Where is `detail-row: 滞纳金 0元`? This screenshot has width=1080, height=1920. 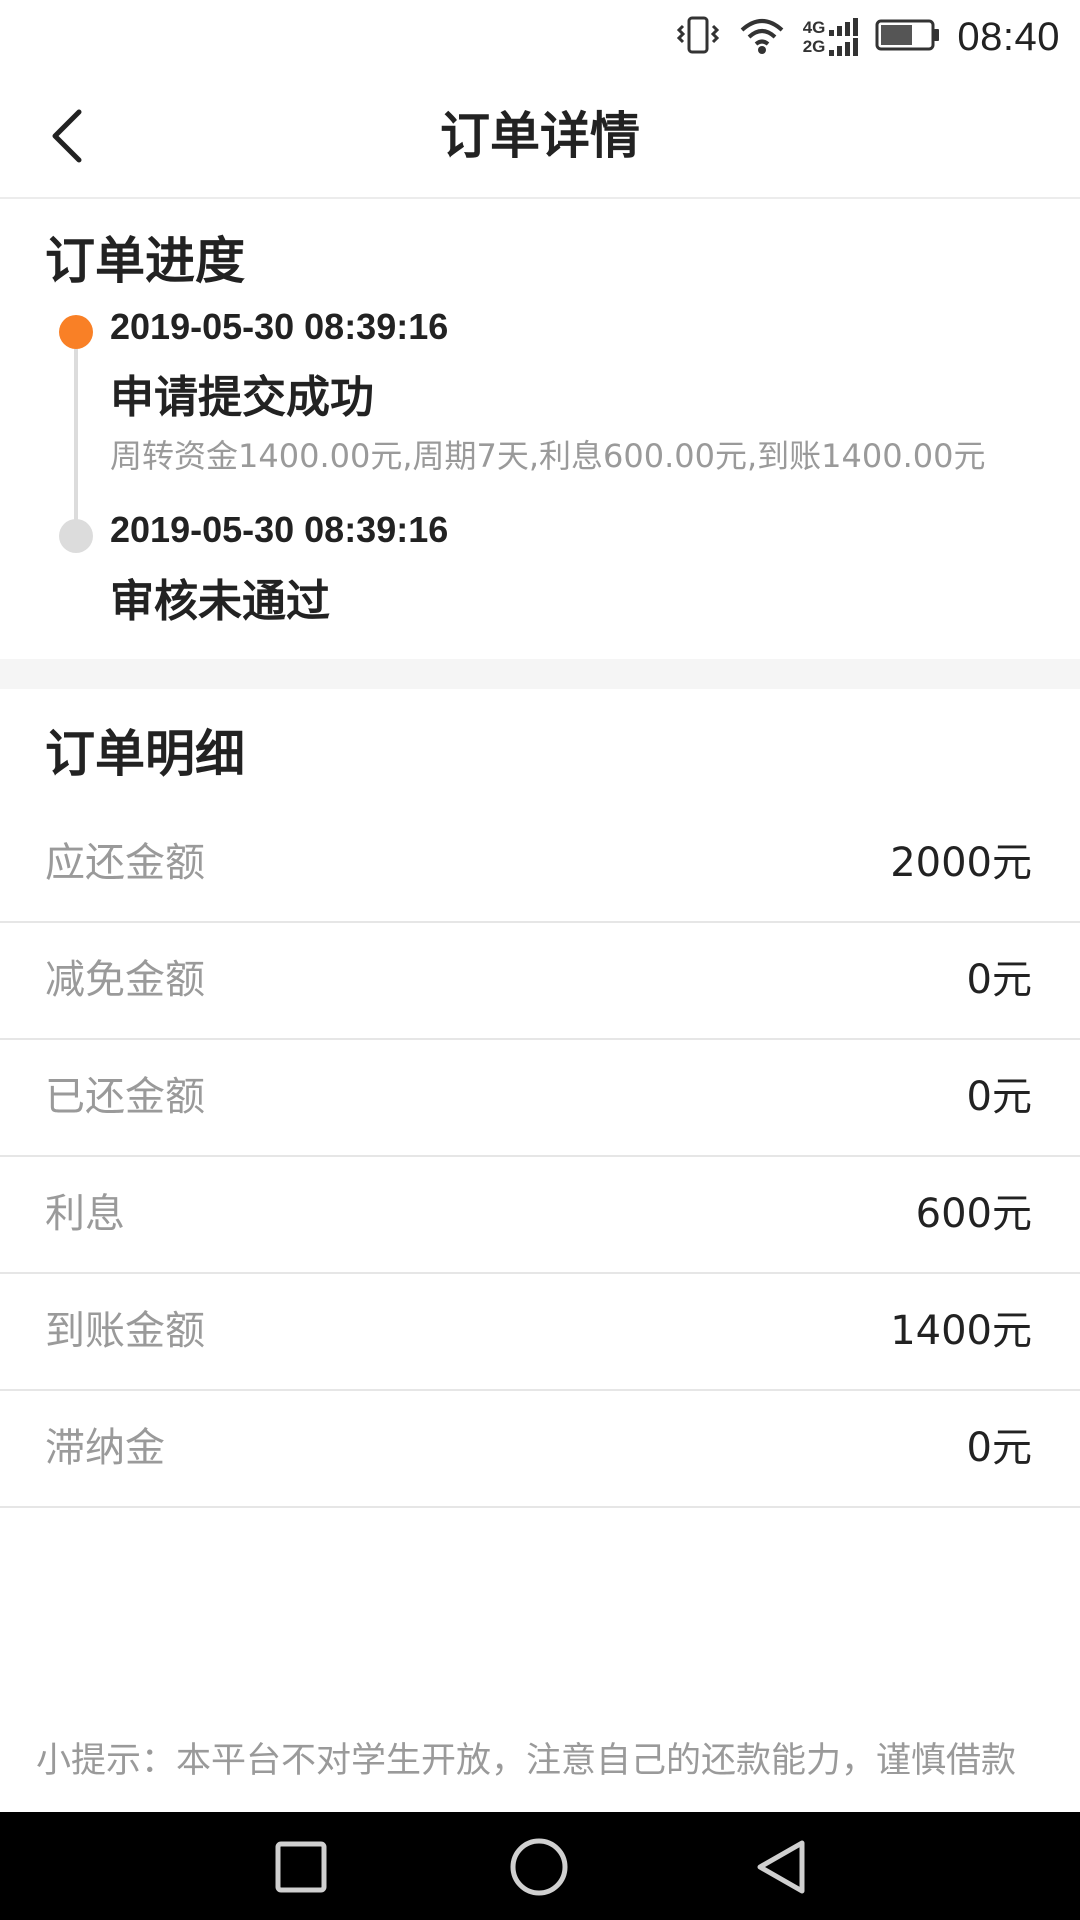 detail-row: 滞纳金 0元 is located at coordinates (540, 1449).